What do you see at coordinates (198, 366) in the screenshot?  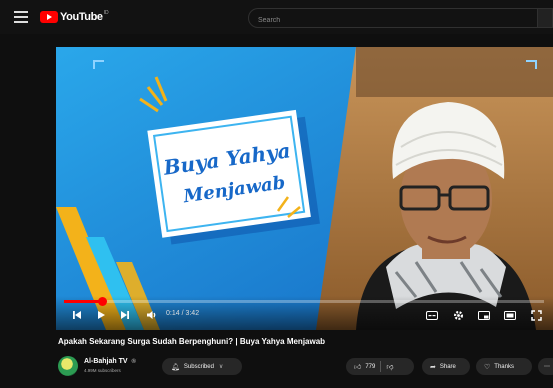 I see `subscribed-label: Subscribed` at bounding box center [198, 366].